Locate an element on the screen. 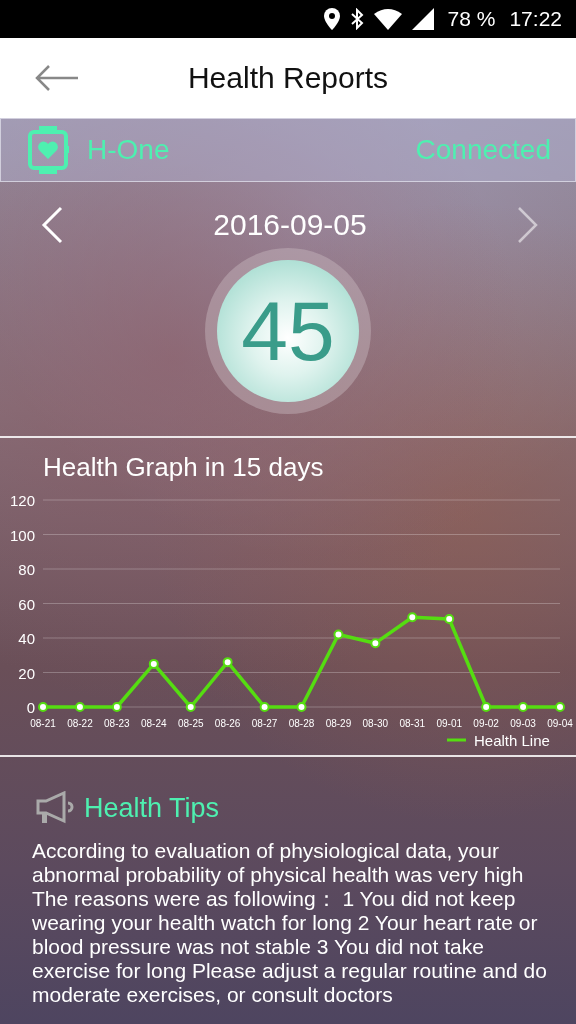 The width and height of the screenshot is (576, 1024). report-date: 2016-09-05 is located at coordinates (290, 225).